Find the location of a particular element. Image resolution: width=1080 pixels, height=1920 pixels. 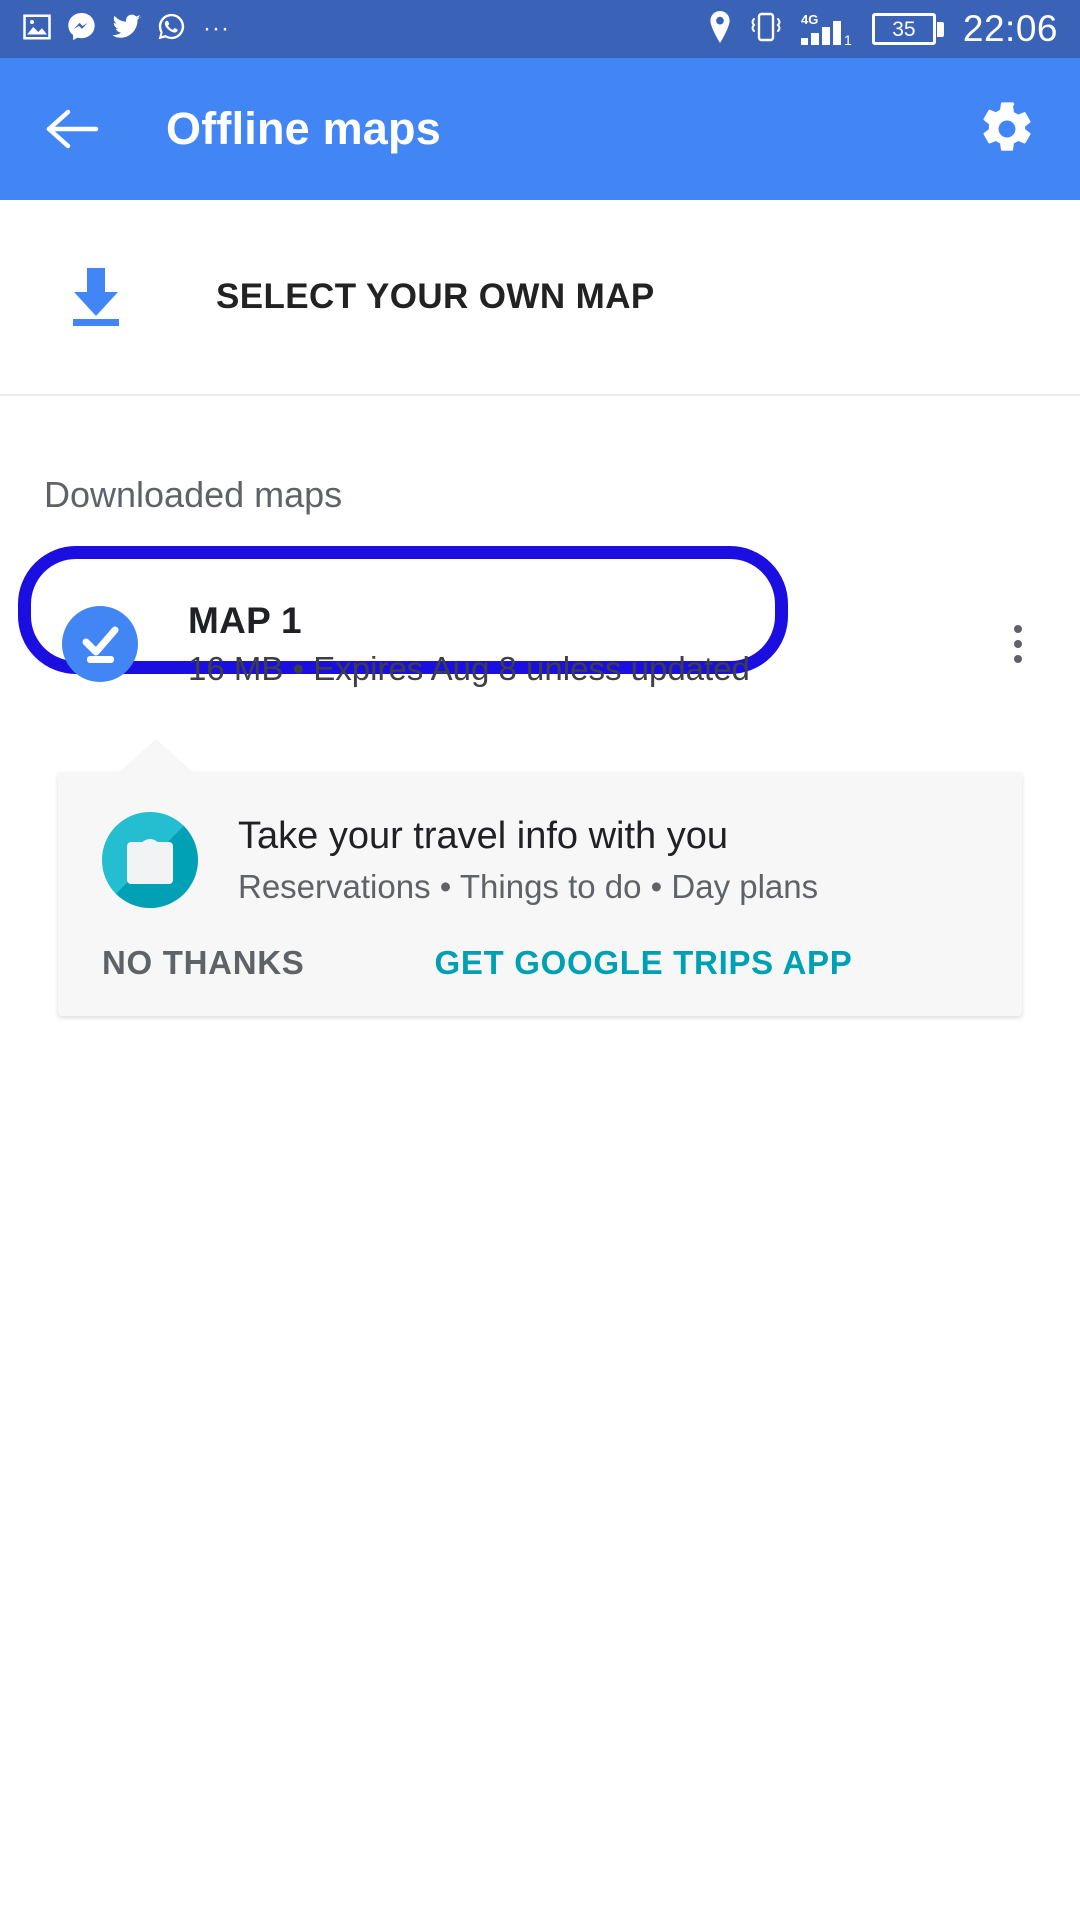

map-details-label: 16 MB • Expires Aug 8 unless updated is located at coordinates (469, 668).